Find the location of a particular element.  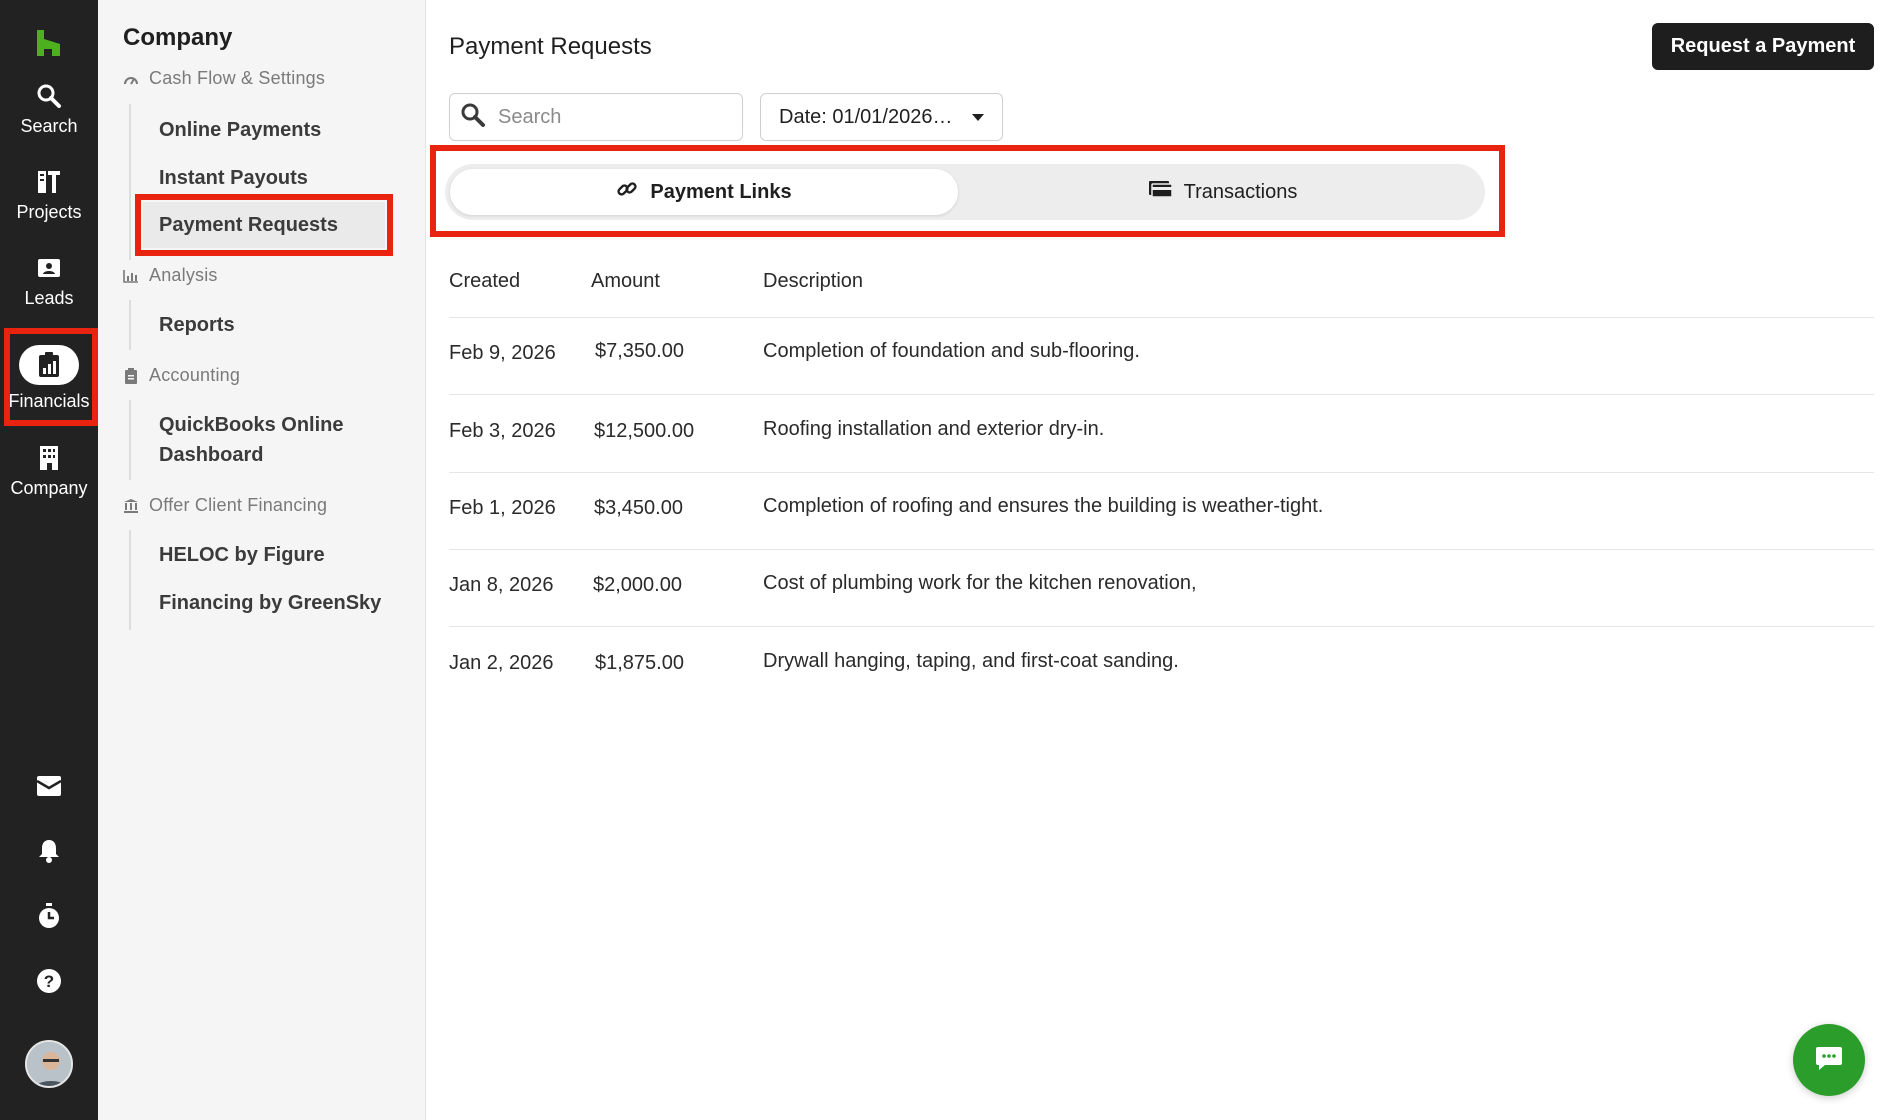

tab-label: Payment Links is located at coordinates (721, 191).